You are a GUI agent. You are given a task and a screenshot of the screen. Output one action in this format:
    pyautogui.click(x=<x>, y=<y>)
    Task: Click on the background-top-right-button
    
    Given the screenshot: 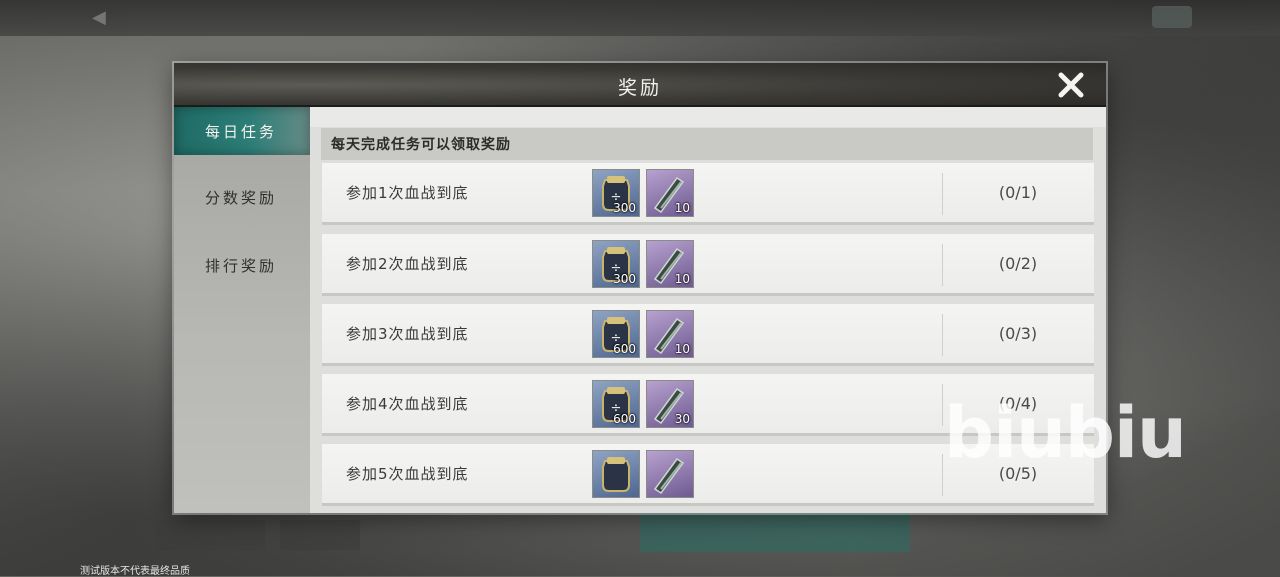 What is the action you would take?
    pyautogui.click(x=1172, y=17)
    